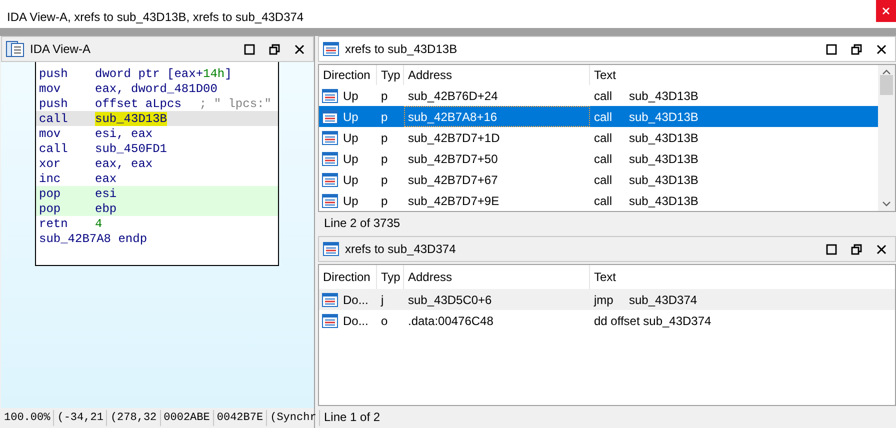  What do you see at coordinates (384, 321) in the screenshot?
I see `type-cell-text: o` at bounding box center [384, 321].